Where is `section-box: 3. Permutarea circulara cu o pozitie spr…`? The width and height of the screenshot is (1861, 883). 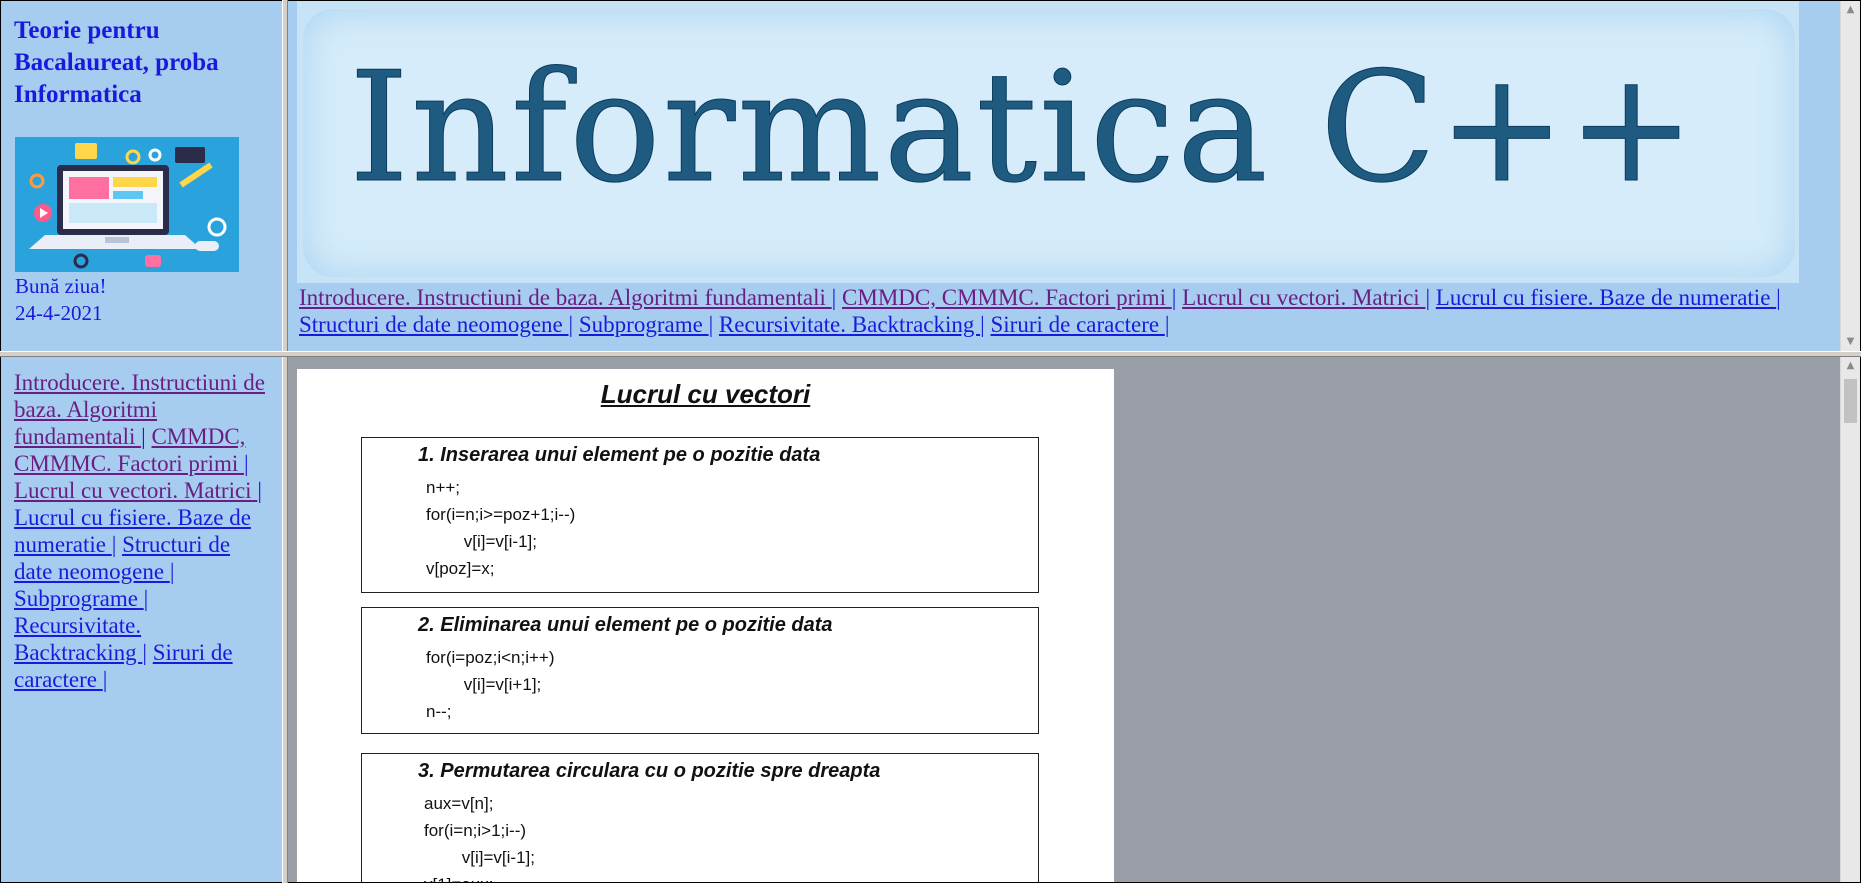 section-box: 3. Permutarea circulara cu o pozitie spr… is located at coordinates (700, 817).